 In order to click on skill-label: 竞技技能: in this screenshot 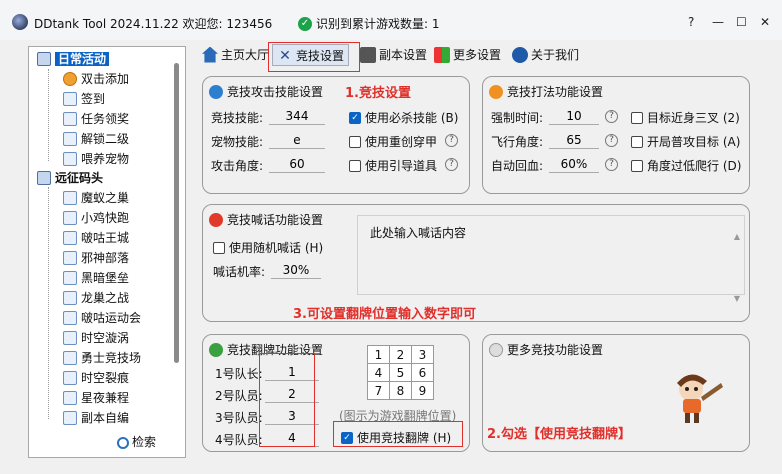, I will do `click(237, 118)`.